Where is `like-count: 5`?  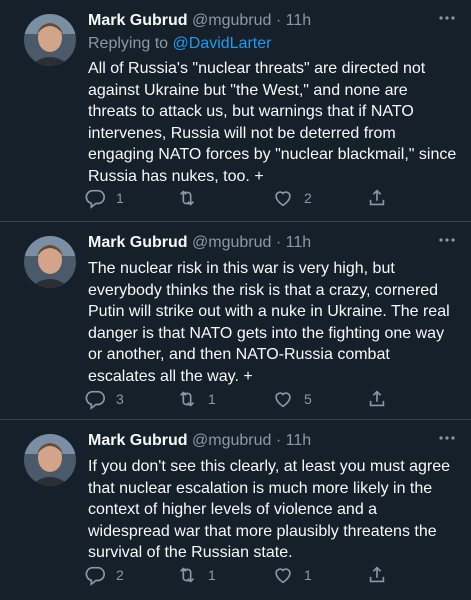
like-count: 5 is located at coordinates (308, 399).